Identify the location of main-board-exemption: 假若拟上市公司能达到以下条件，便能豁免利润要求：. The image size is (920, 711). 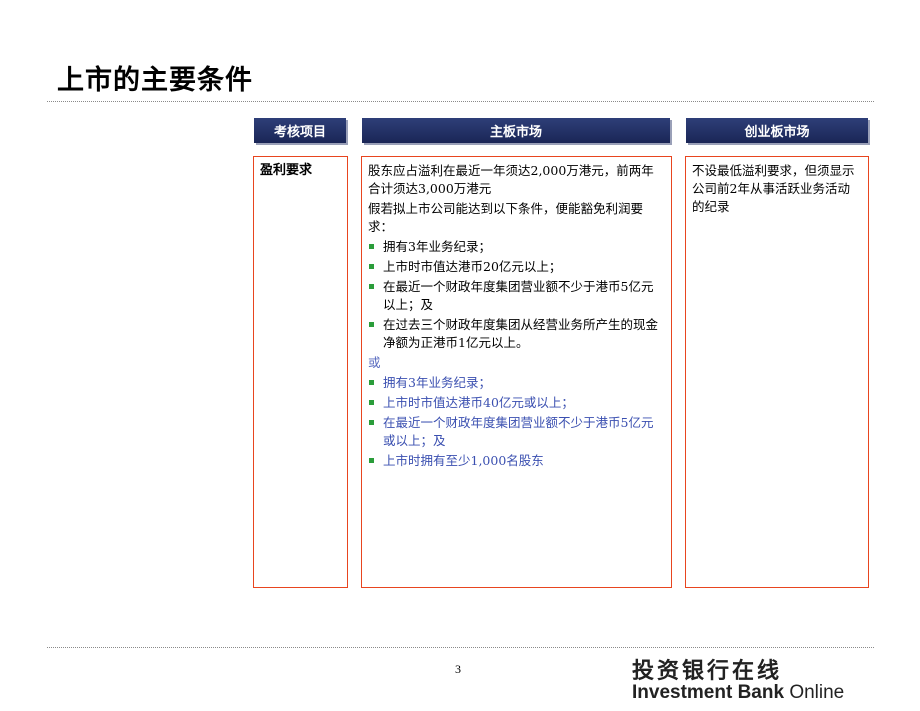
(506, 217).